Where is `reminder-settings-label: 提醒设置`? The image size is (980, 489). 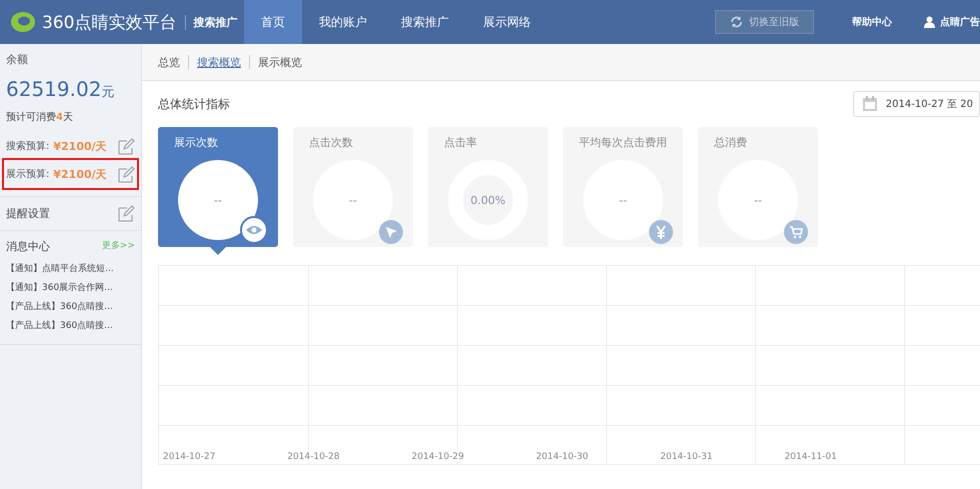
reminder-settings-label: 提醒设置 is located at coordinates (28, 213).